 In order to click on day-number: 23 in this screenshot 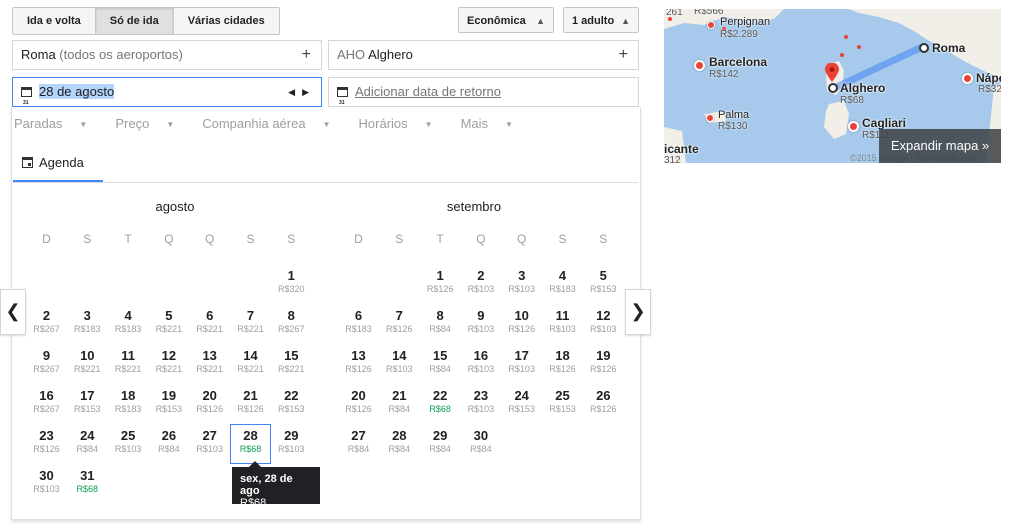, I will do `click(46, 435)`.